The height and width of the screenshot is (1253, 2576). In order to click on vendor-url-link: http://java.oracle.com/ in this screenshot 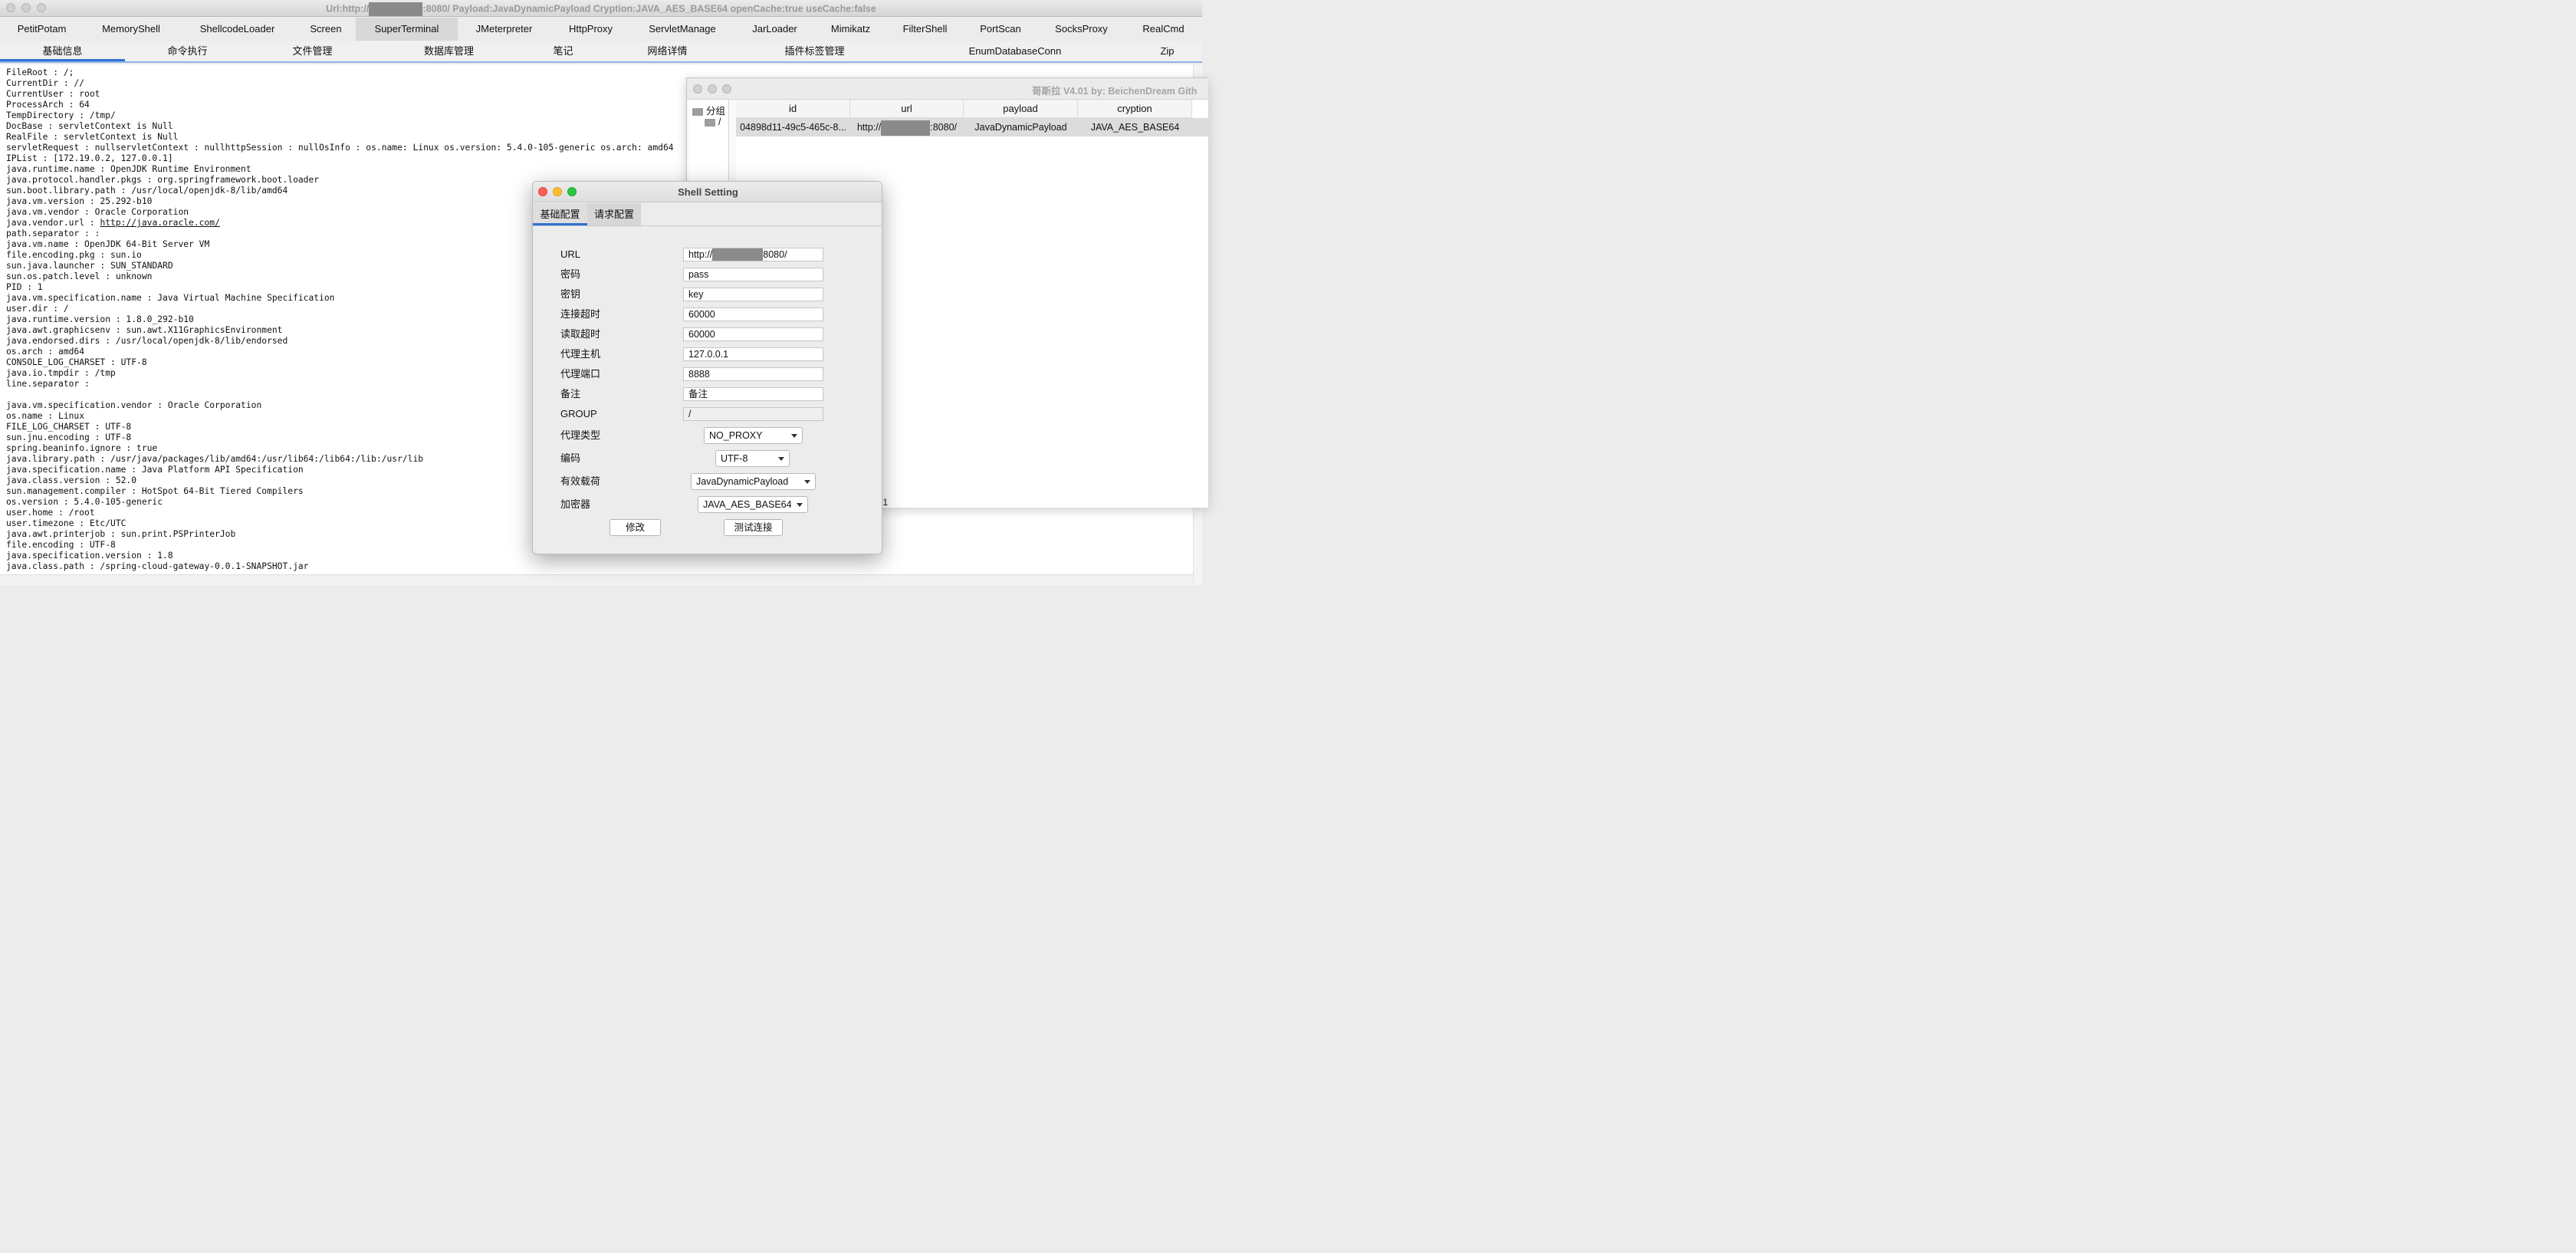, I will do `click(159, 223)`.